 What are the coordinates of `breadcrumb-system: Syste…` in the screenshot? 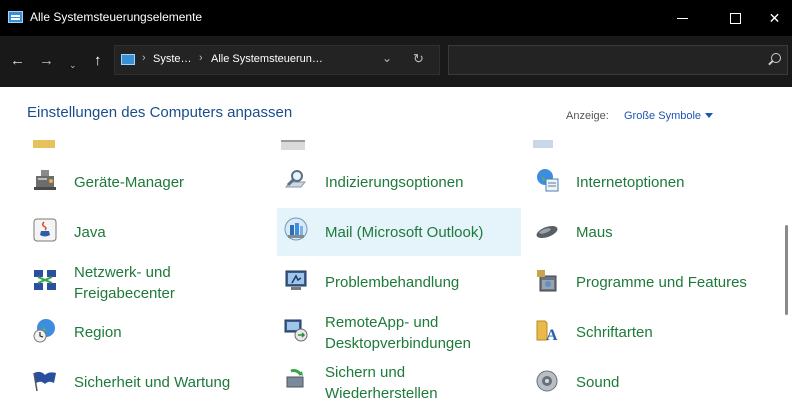 It's located at (172, 59).